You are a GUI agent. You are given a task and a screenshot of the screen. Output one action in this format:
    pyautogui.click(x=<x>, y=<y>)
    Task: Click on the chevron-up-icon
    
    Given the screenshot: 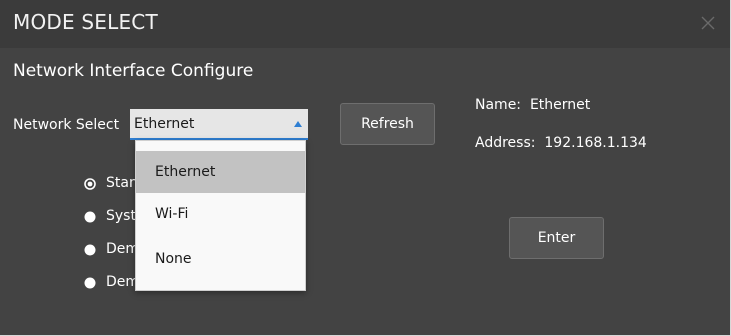 What is the action you would take?
    pyautogui.click(x=298, y=124)
    